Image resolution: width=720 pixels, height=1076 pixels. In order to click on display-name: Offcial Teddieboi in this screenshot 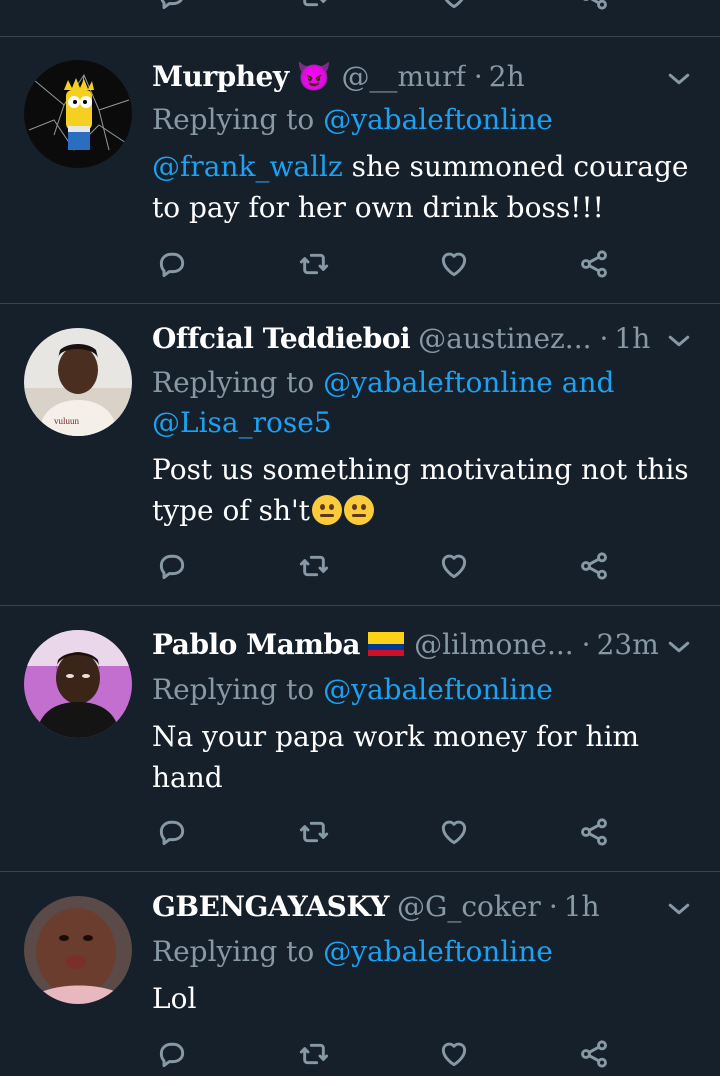, I will do `click(281, 338)`.